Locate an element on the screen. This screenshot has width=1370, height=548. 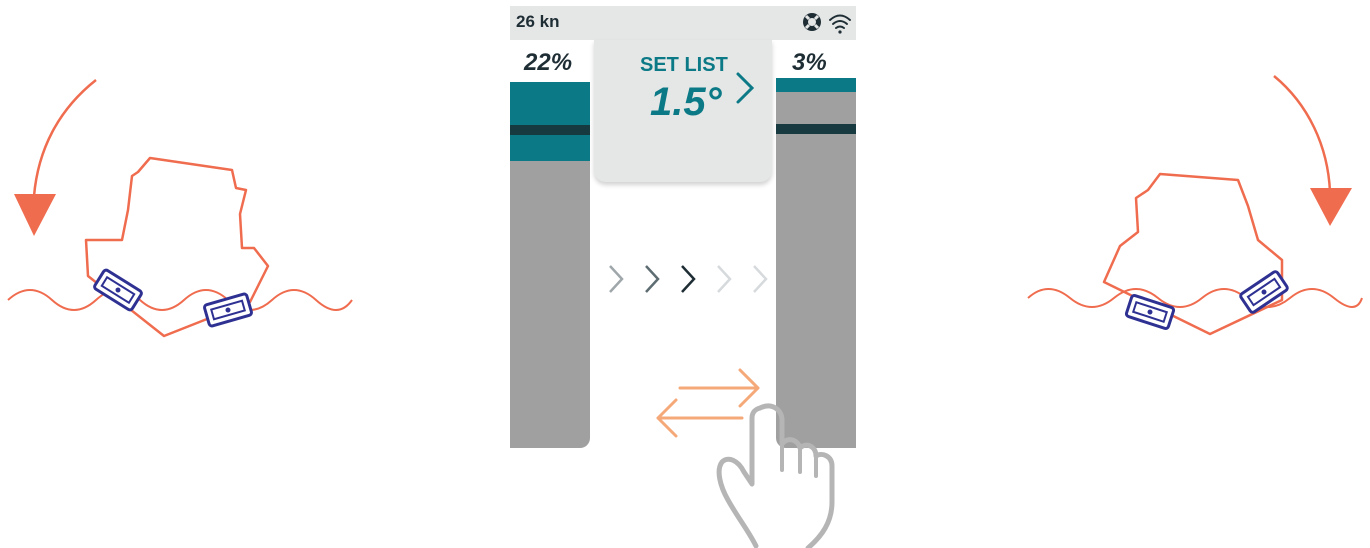
right-tab-marker is located at coordinates (816, 129).